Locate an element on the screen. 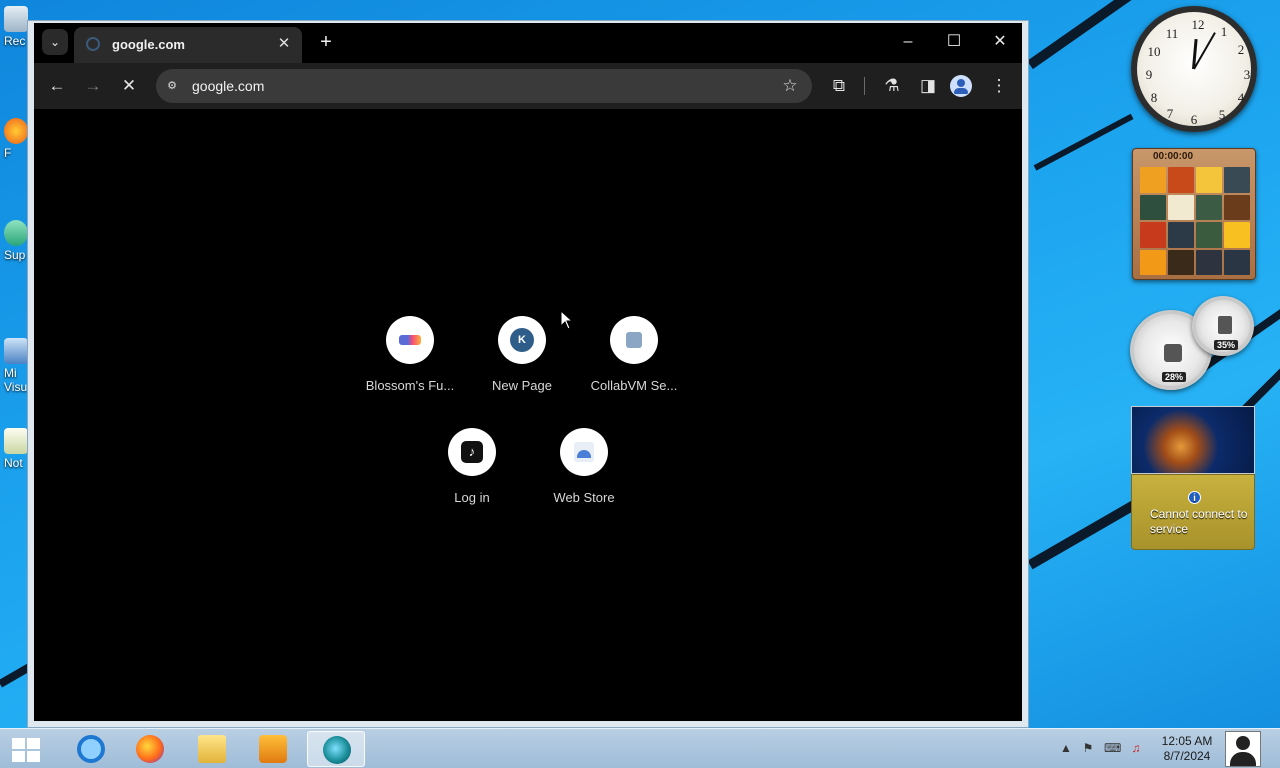 This screenshot has width=1280, height=768. taskbar: ▲ ⚑ ⌨ ♫ 12:05 AM 8/7/2024 is located at coordinates (640, 748).